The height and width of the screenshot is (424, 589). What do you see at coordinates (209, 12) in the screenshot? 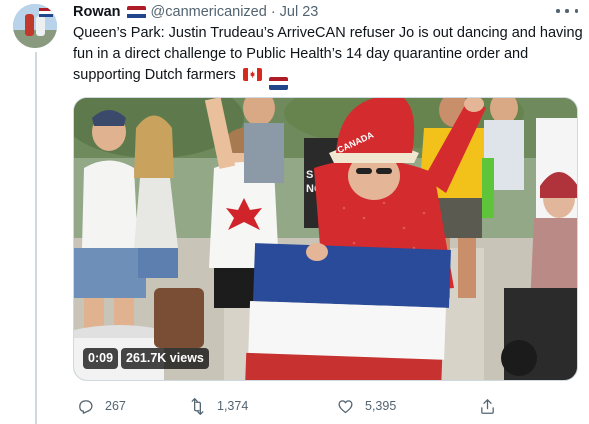
I see `author-handle: @canmericanized` at bounding box center [209, 12].